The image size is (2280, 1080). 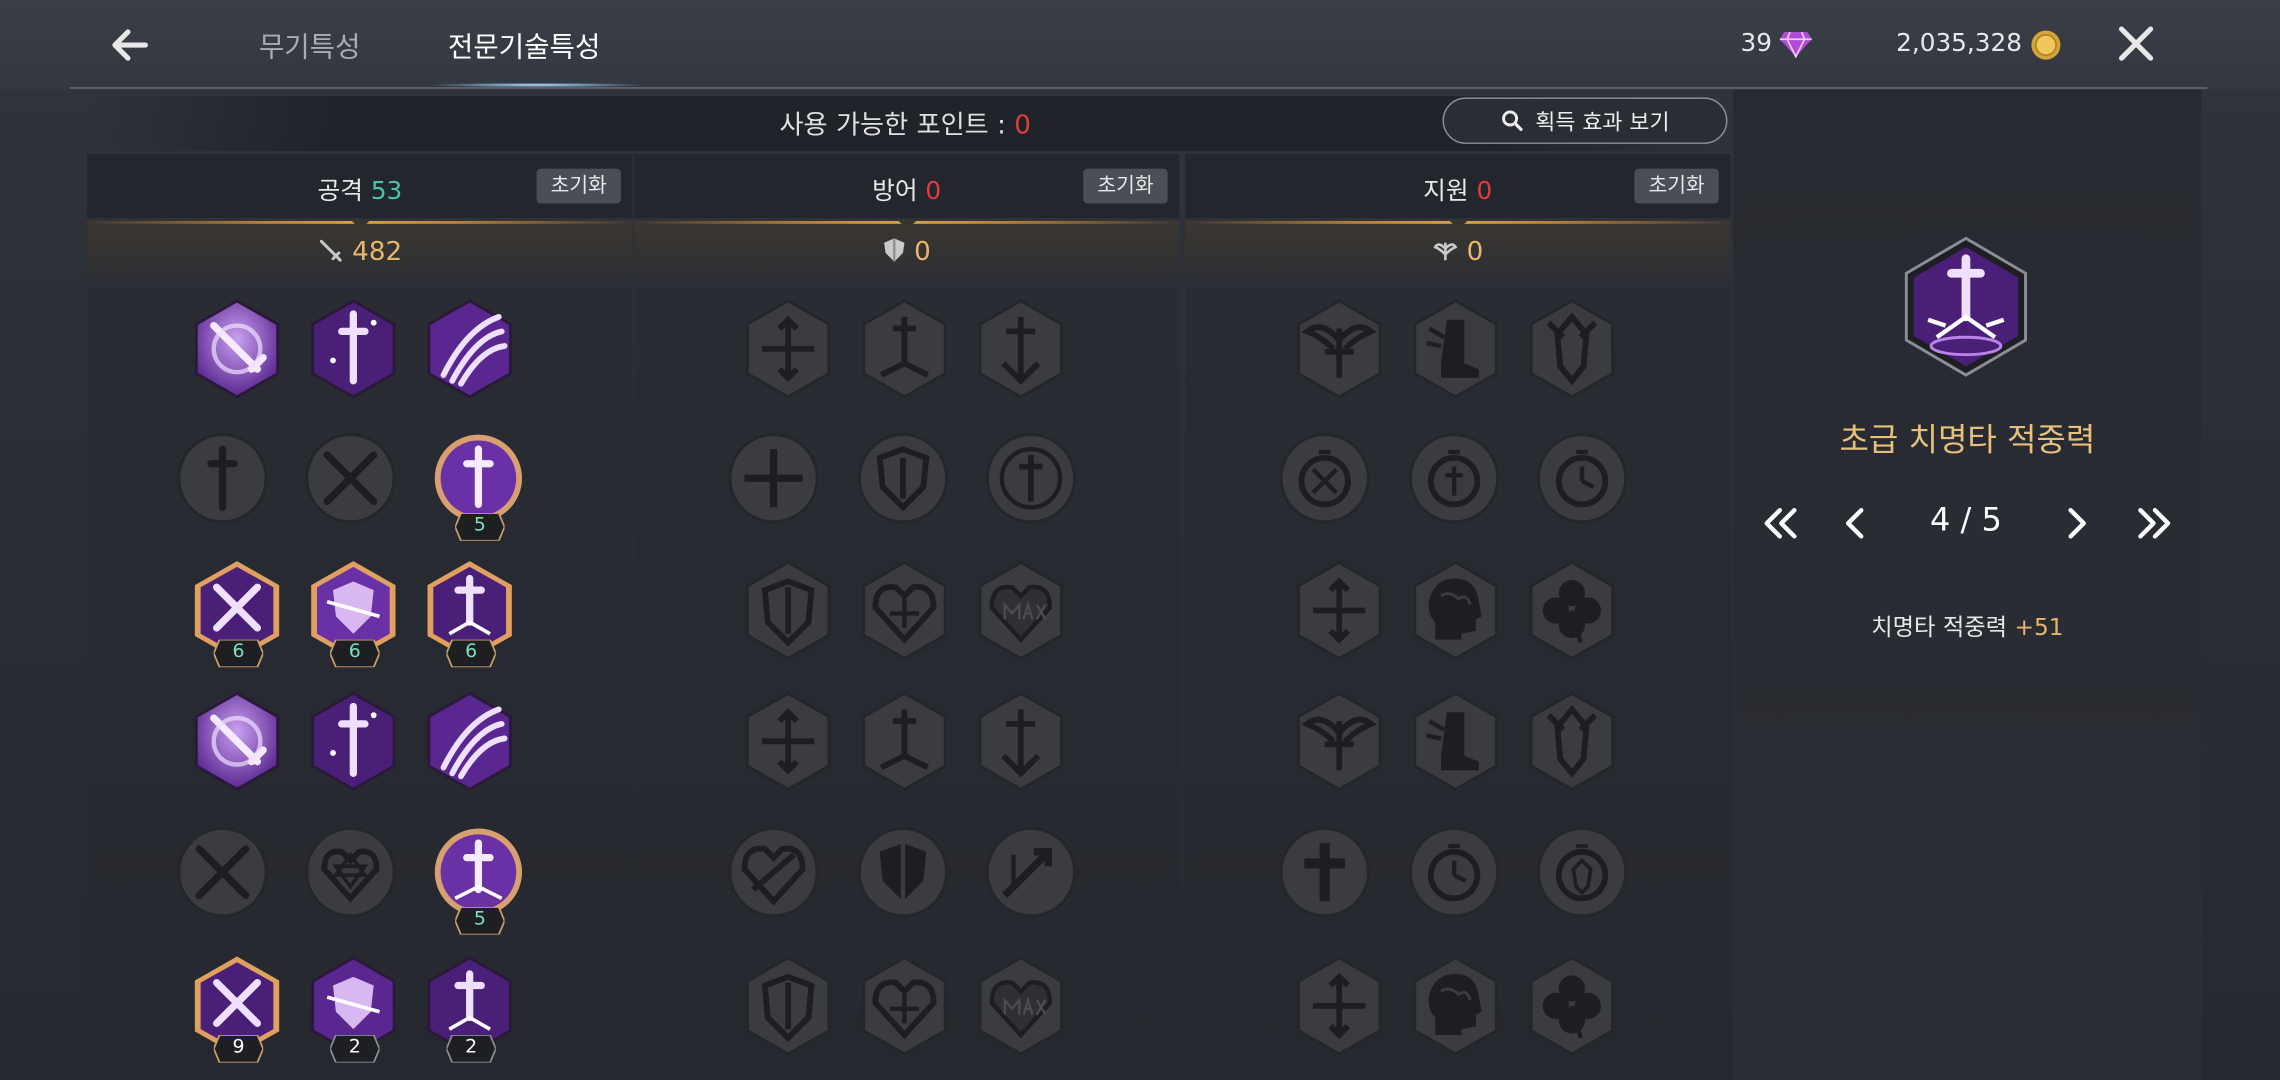 I want to click on points-value: 0, so click(x=1022, y=125).